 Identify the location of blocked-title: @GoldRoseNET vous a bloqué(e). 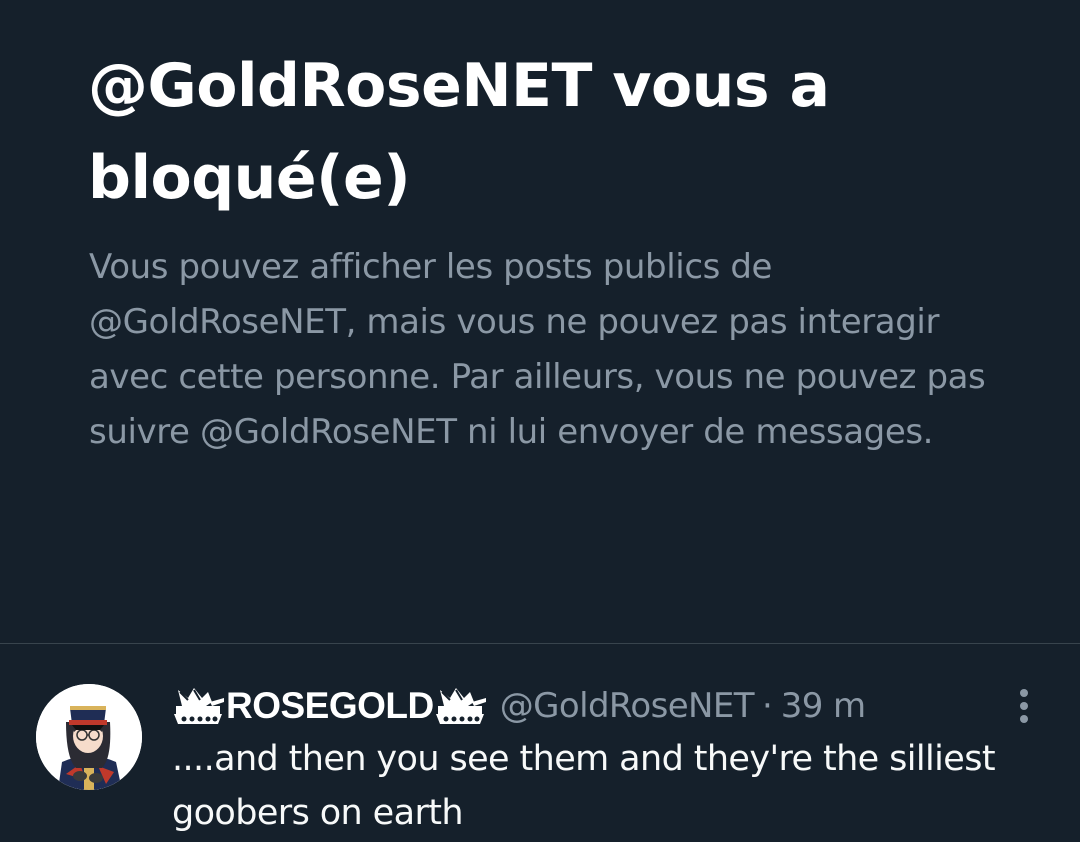
(459, 132).